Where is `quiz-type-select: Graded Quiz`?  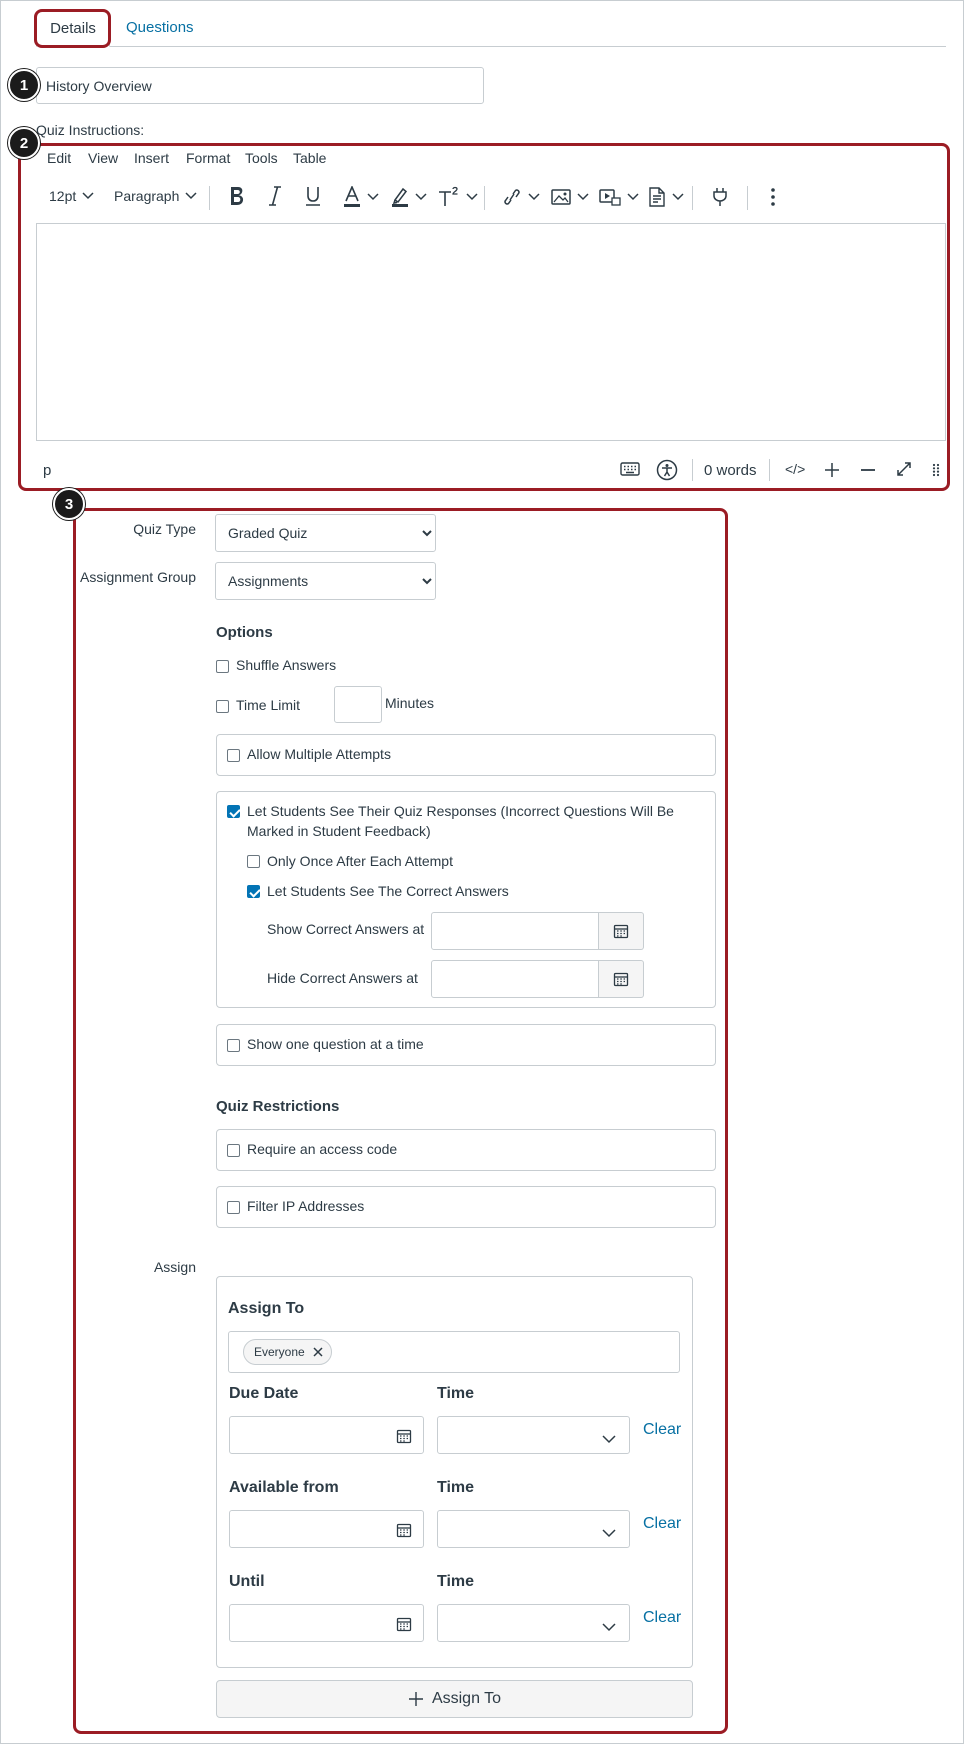
quiz-type-select: Graded Quiz is located at coordinates (325, 533).